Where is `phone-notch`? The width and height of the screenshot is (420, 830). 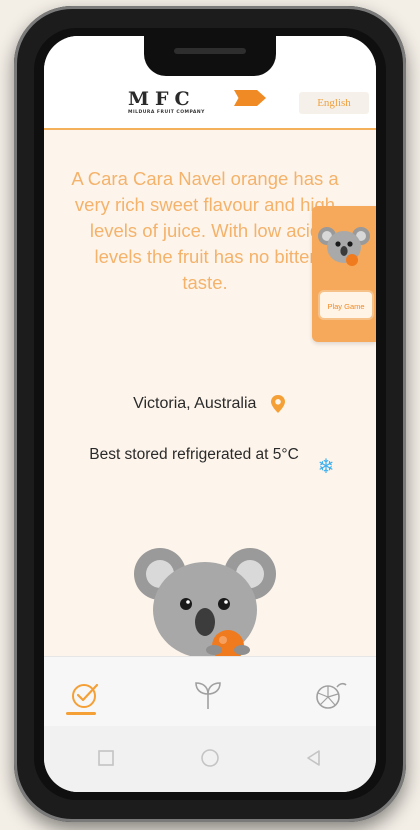
phone-notch is located at coordinates (210, 56).